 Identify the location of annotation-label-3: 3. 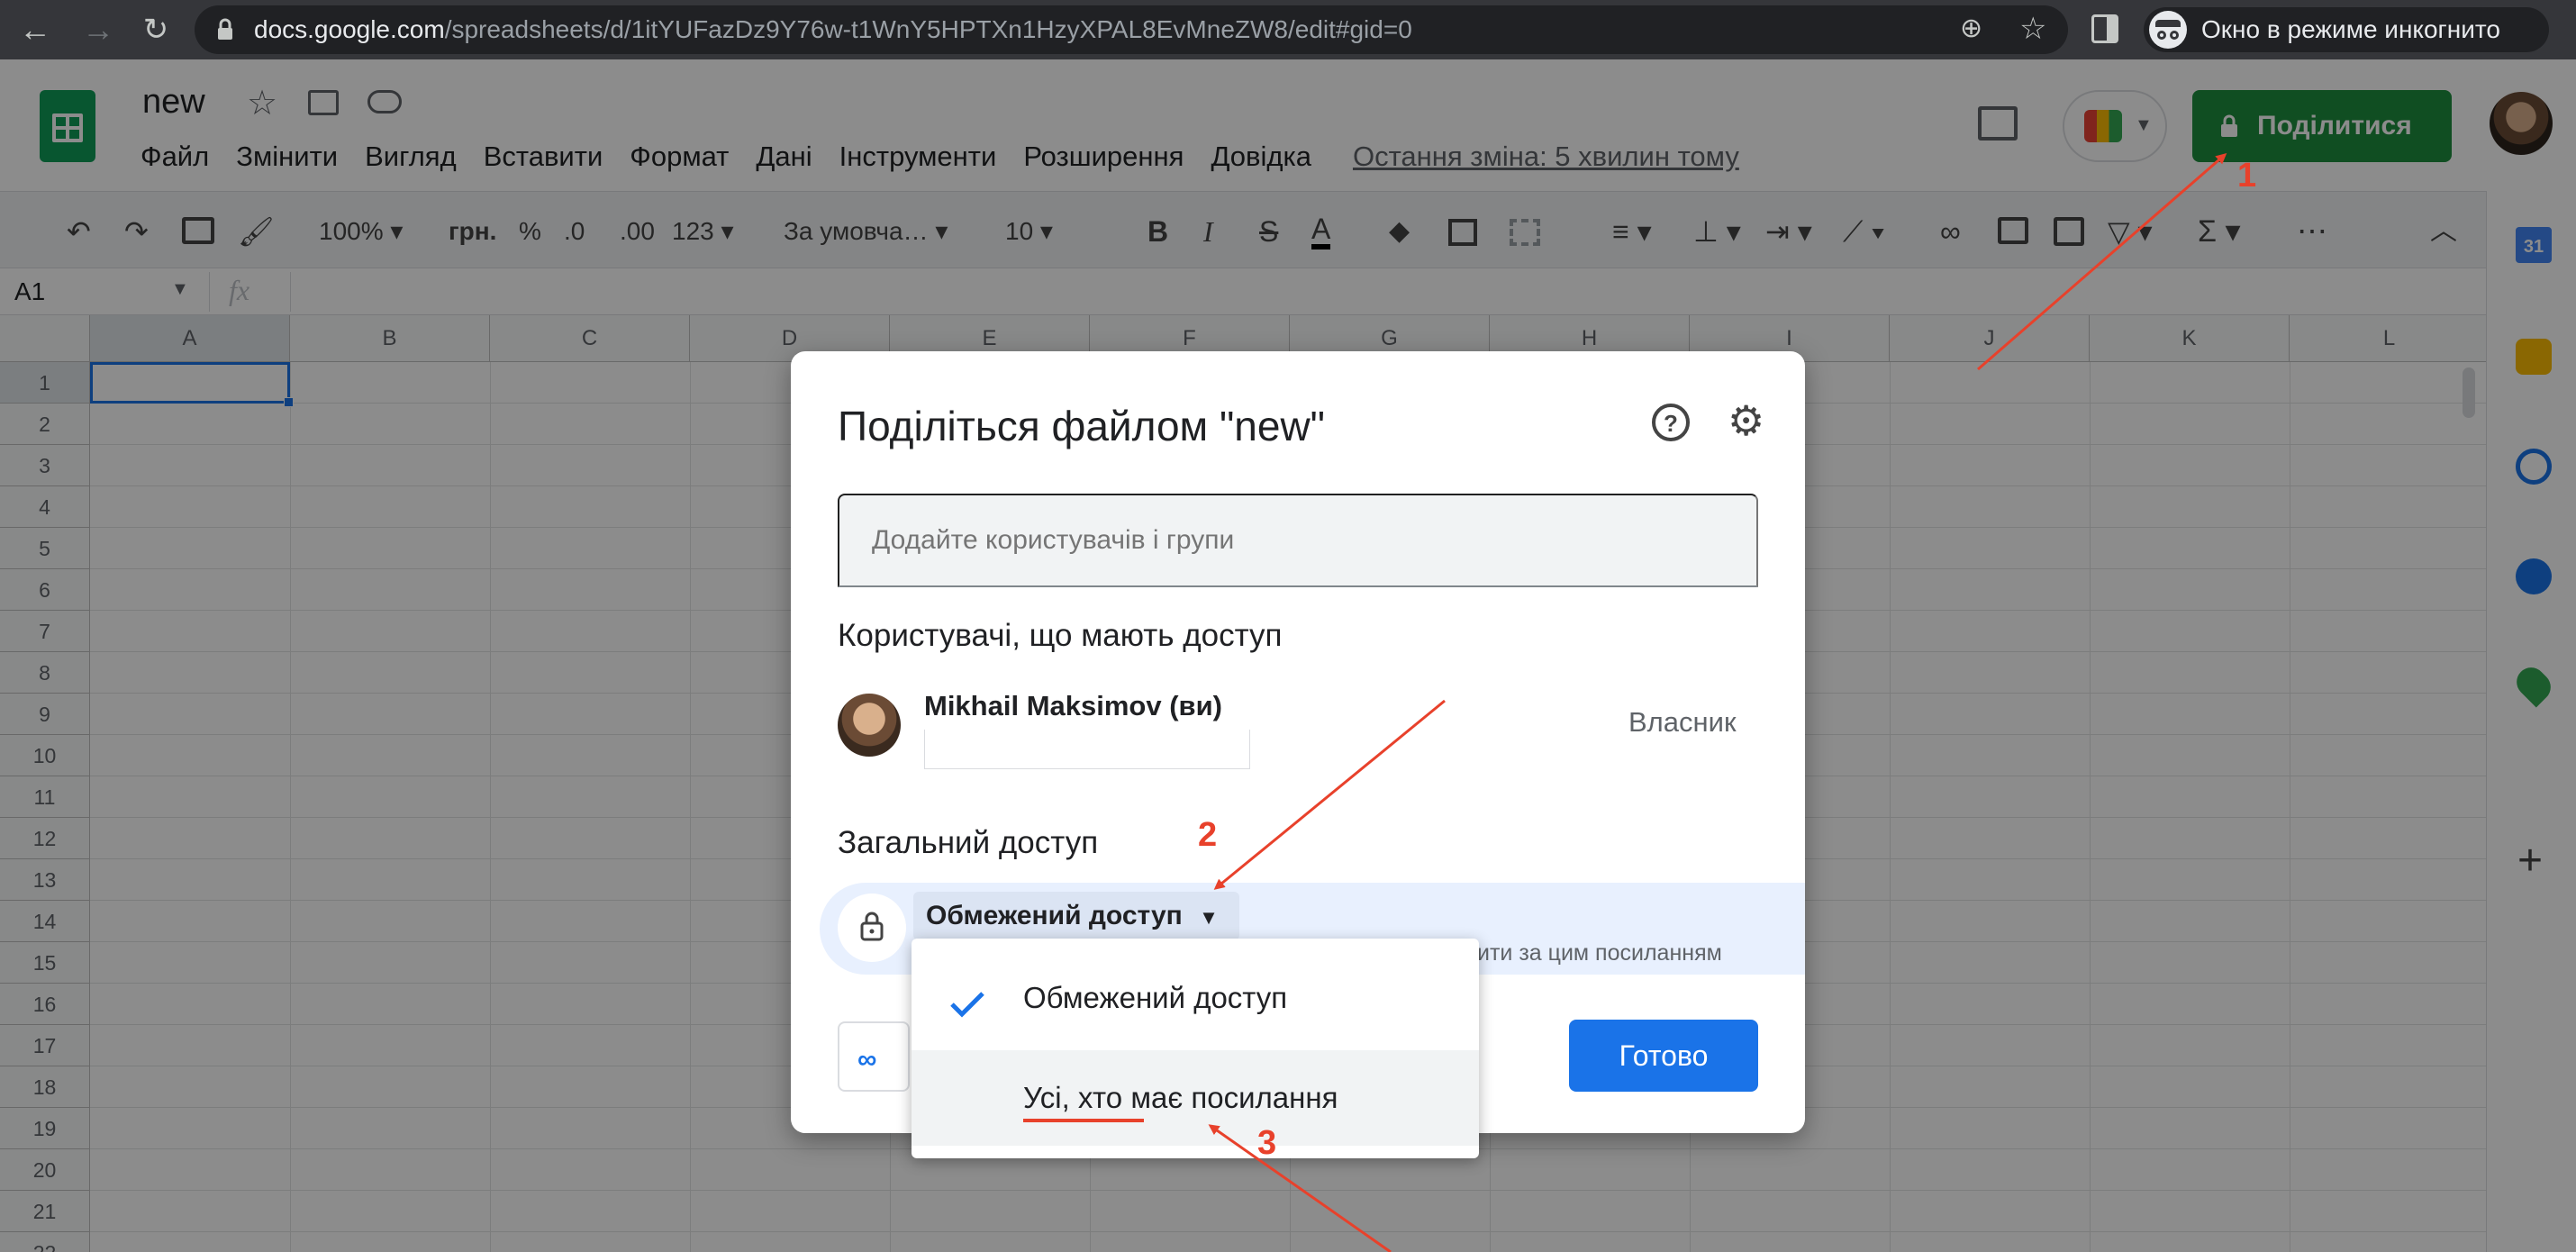
(1267, 1143).